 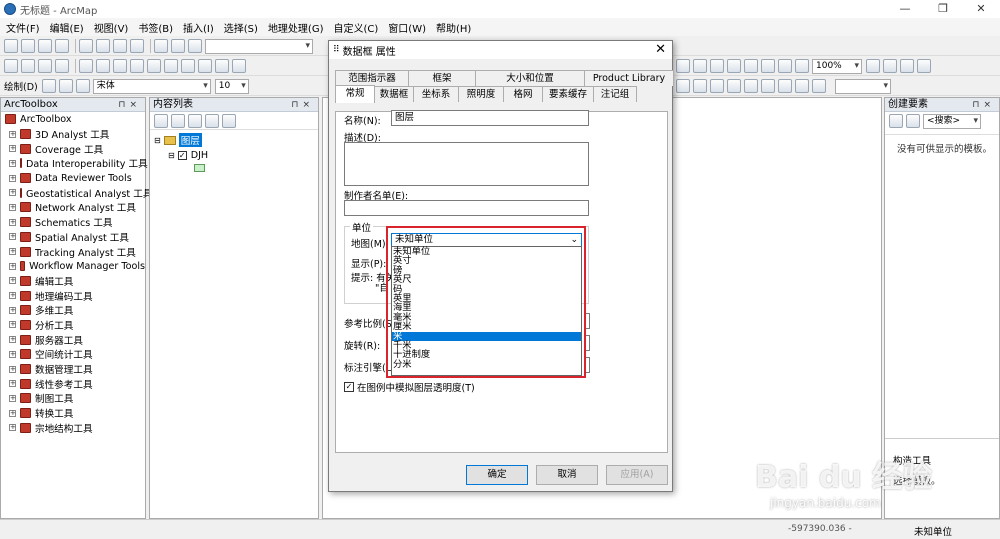 I want to click on editor-tool-5-icon, so click(x=751, y=86).